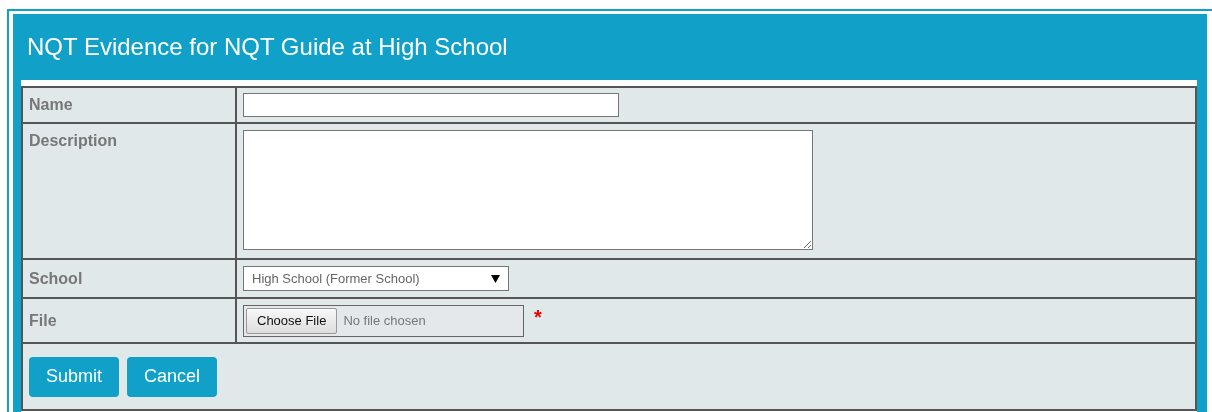 This screenshot has height=412, width=1212. Describe the element at coordinates (56, 278) in the screenshot. I see `field-label: School` at that location.